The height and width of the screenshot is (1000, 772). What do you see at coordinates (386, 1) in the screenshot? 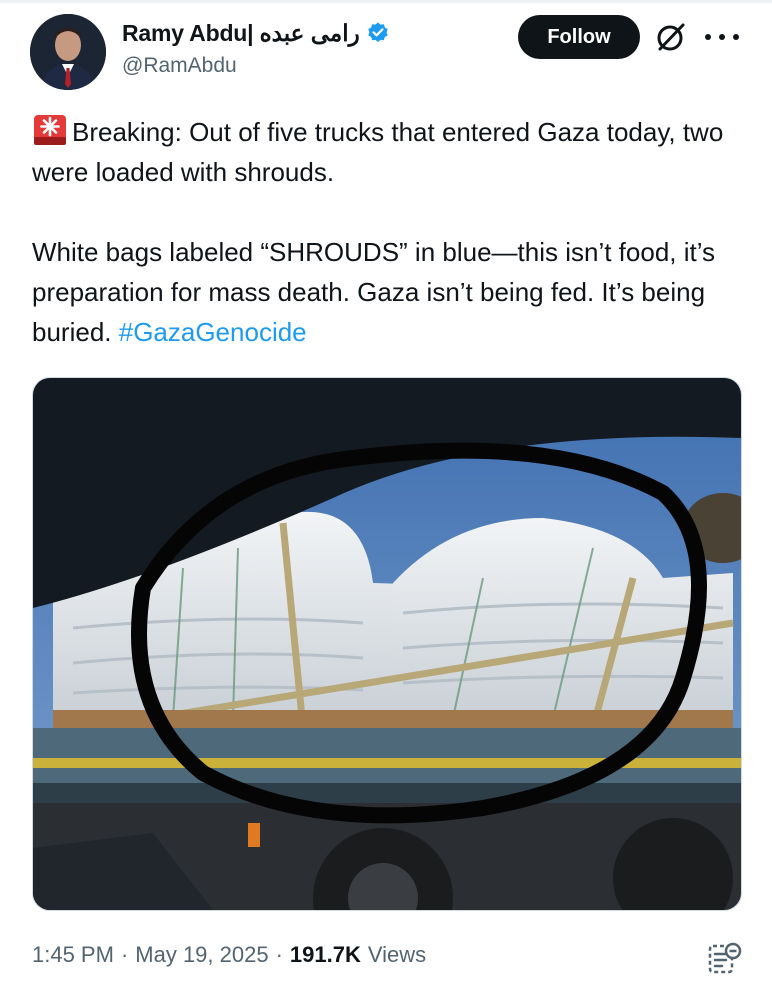
I see `top-divider` at bounding box center [386, 1].